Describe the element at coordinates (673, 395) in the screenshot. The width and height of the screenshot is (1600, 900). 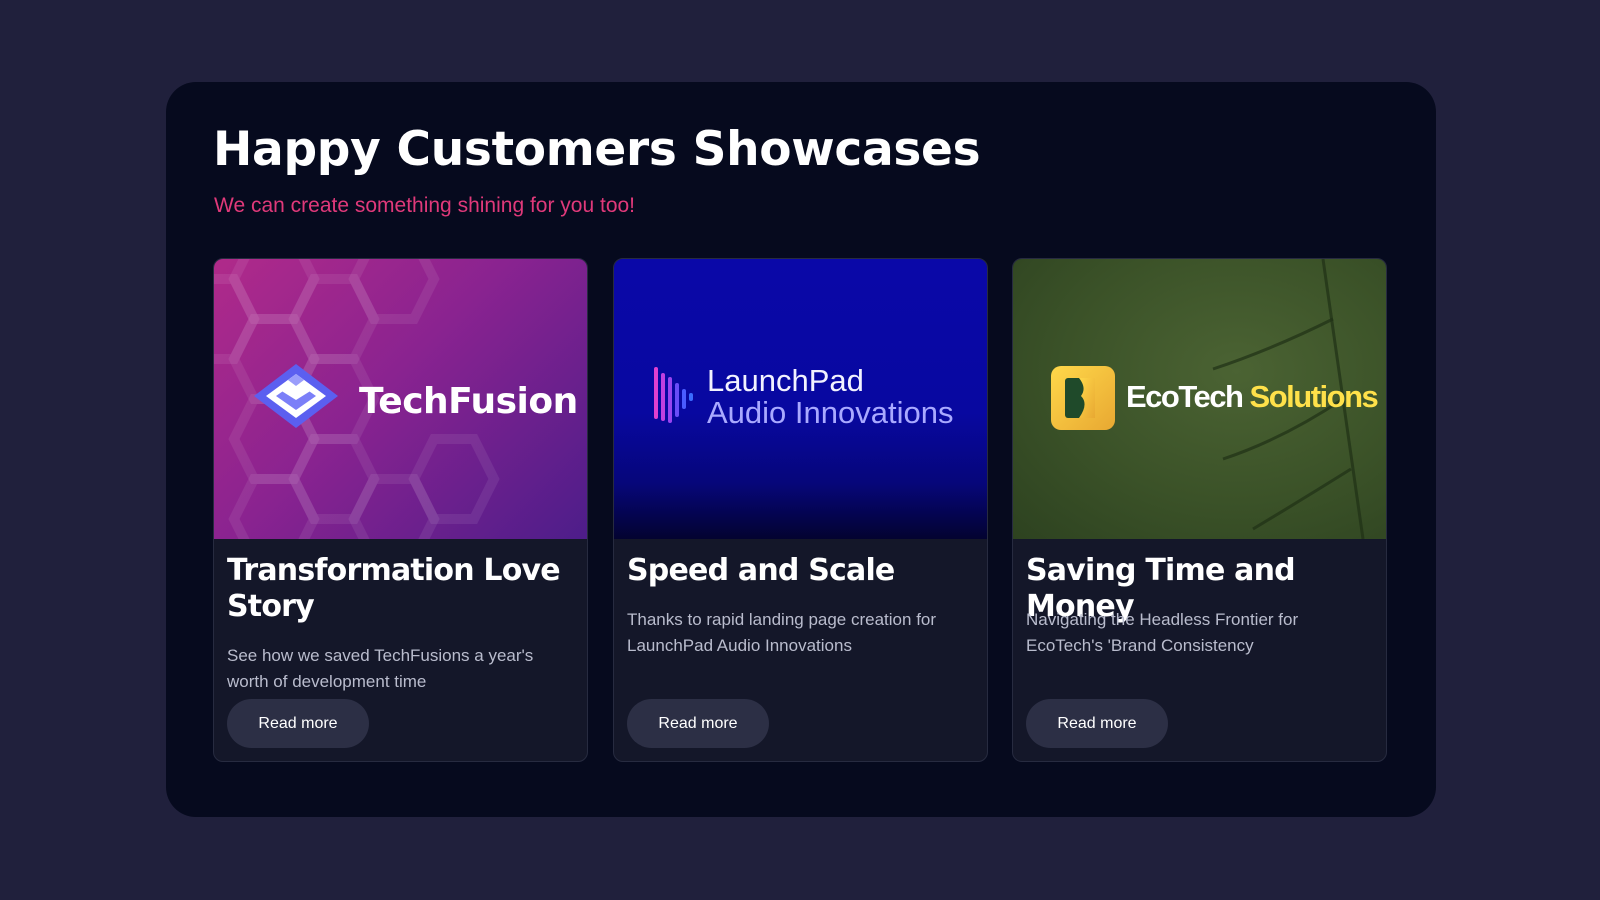
I see `sound-wave-icon` at that location.